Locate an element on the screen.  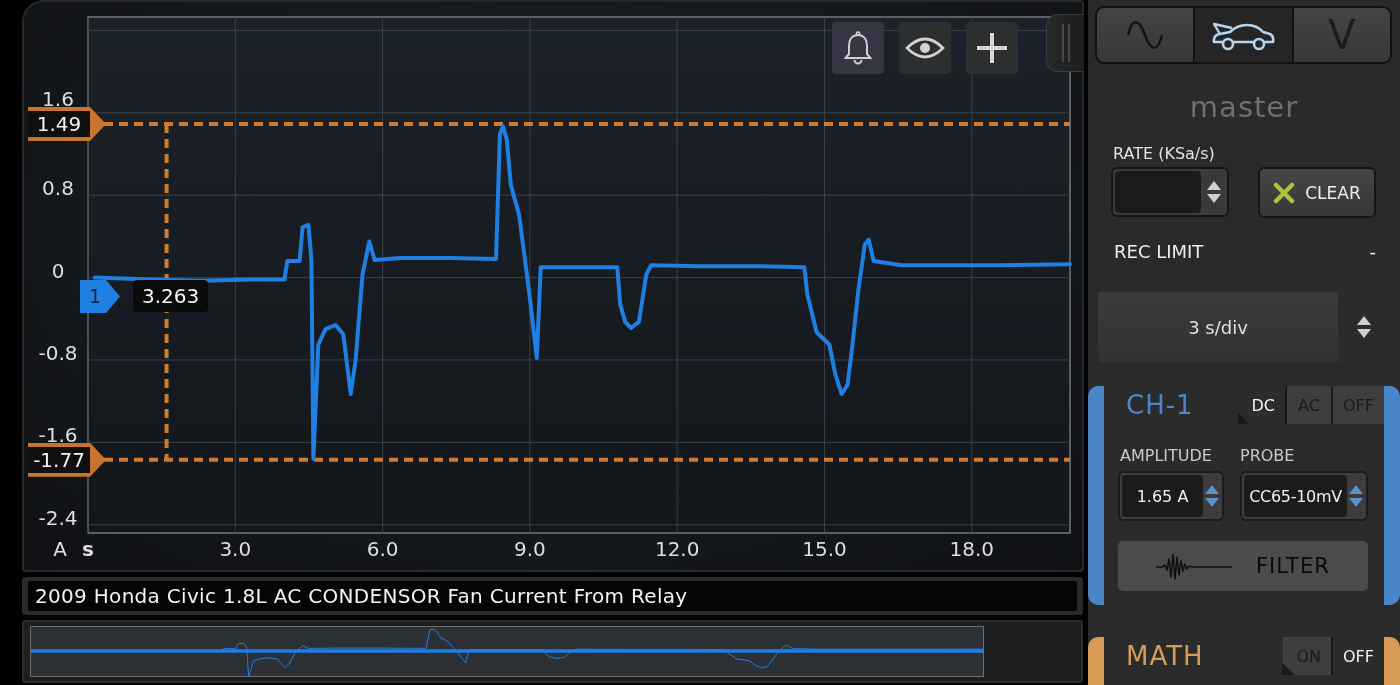
y-tick-label: -0.8 is located at coordinates (58, 352).